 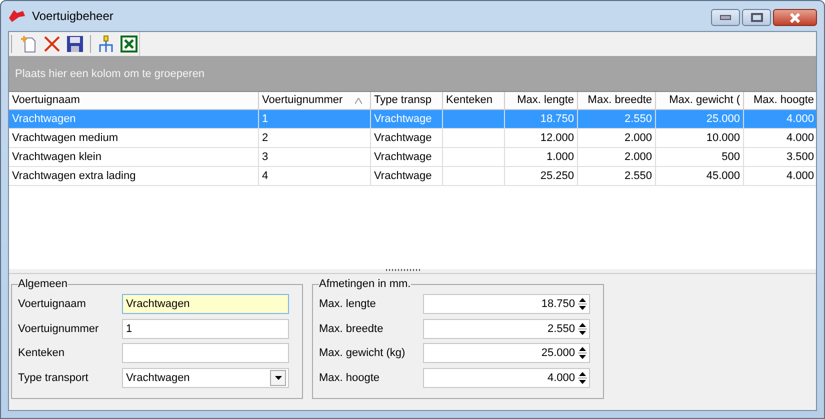 What do you see at coordinates (541, 176) in the screenshot?
I see `table-cell: 25.250` at bounding box center [541, 176].